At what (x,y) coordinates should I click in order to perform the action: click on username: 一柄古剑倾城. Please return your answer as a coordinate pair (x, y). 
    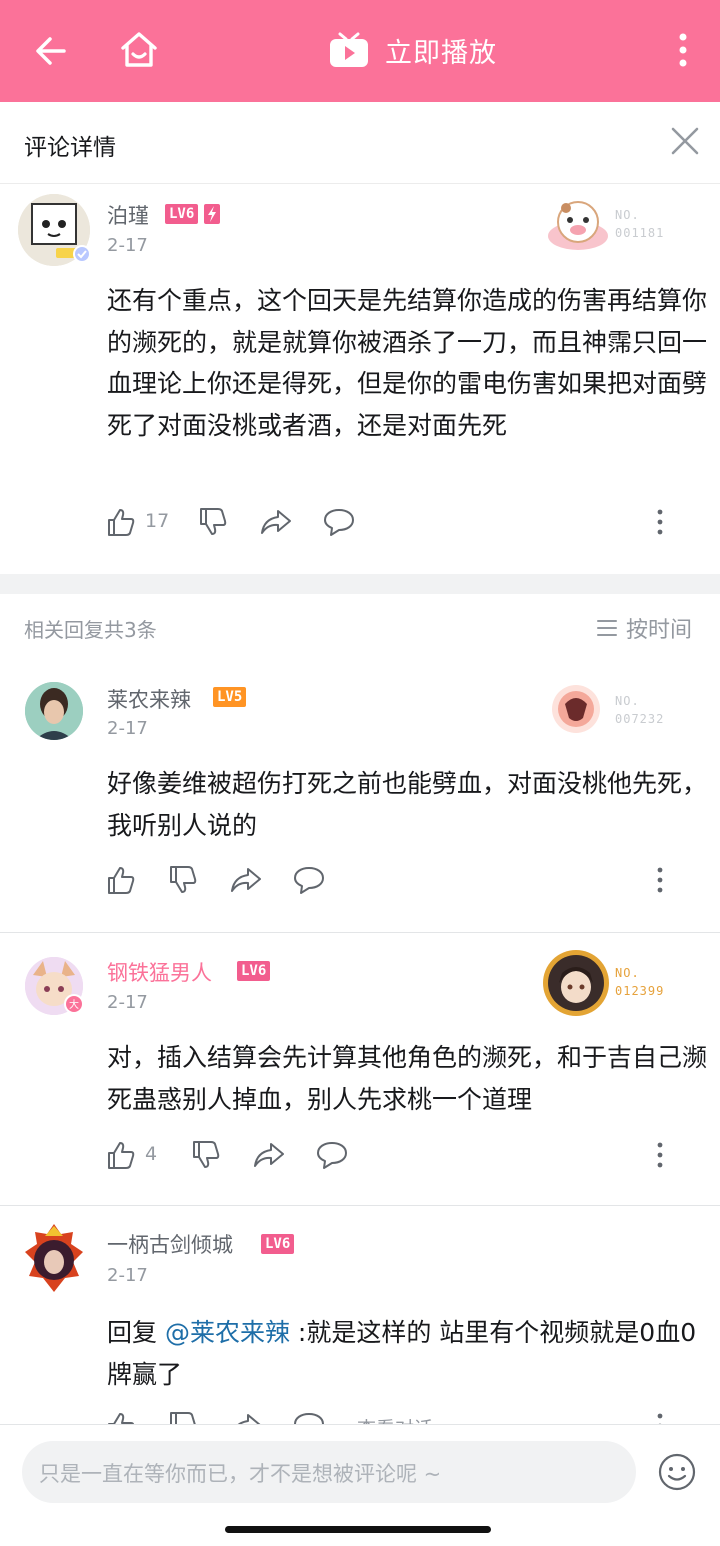
    Looking at the image, I should click on (170, 1244).